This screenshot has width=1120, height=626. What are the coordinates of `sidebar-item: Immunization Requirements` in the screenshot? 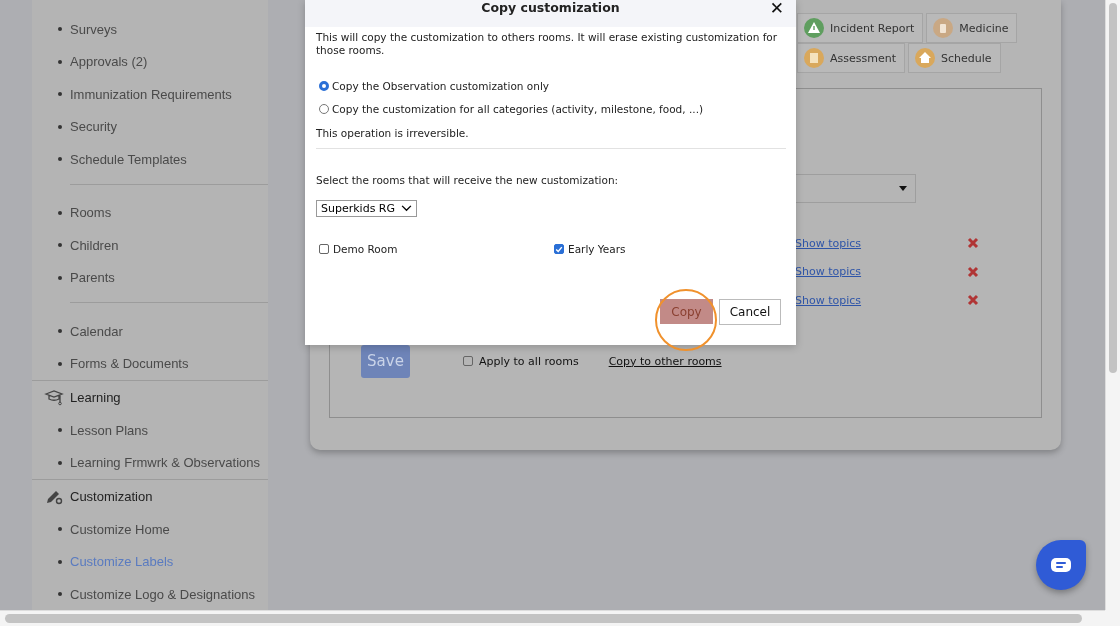 It's located at (151, 94).